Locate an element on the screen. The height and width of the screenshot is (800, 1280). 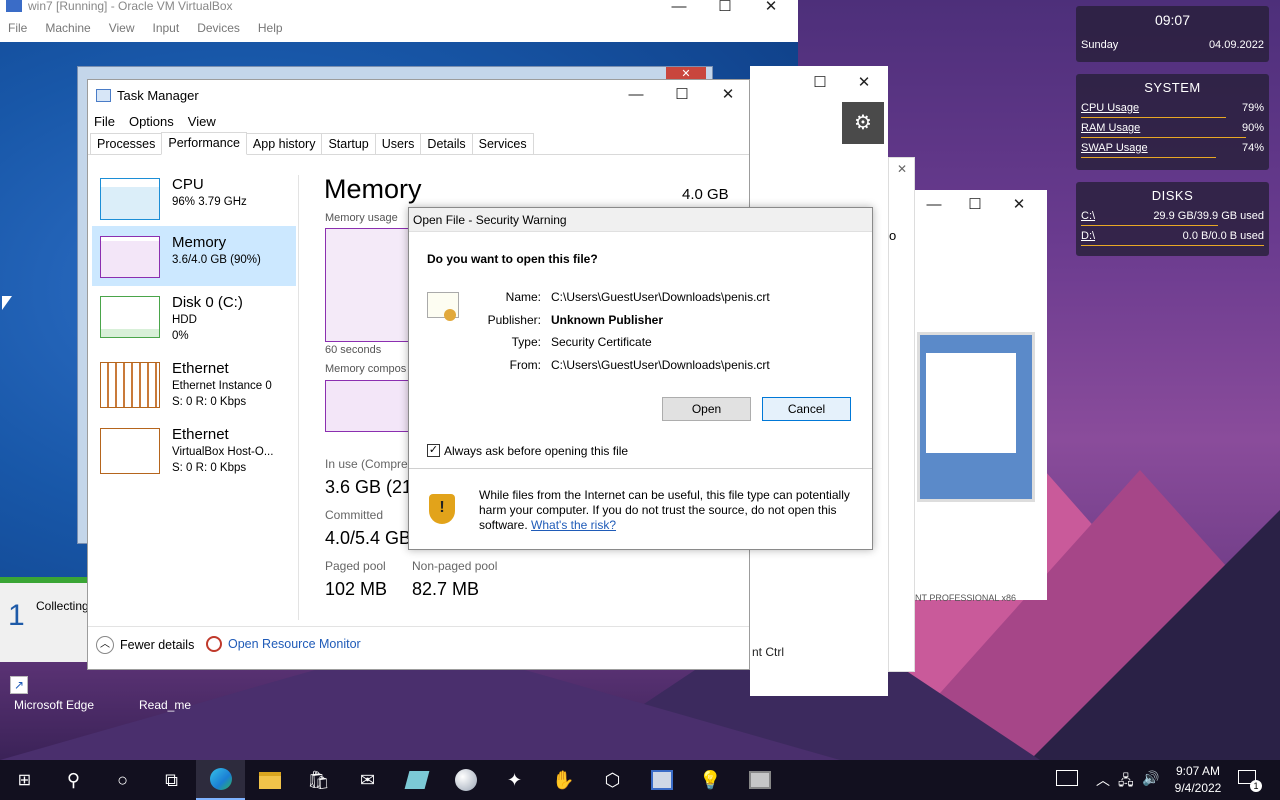
vm-status-number: 1 is located at coordinates (16, 615).